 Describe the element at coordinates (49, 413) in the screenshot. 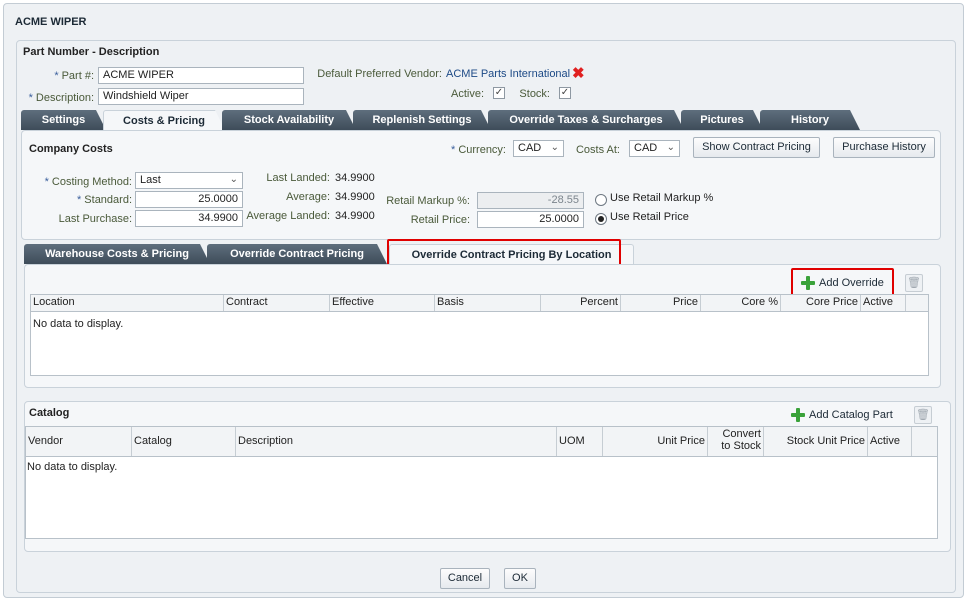

I see `catalog-title: Catalog` at that location.